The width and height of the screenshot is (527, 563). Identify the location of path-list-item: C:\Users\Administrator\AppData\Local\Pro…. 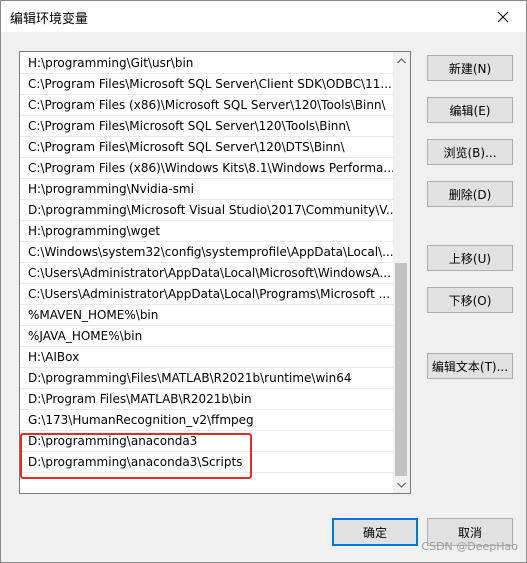
(206, 294).